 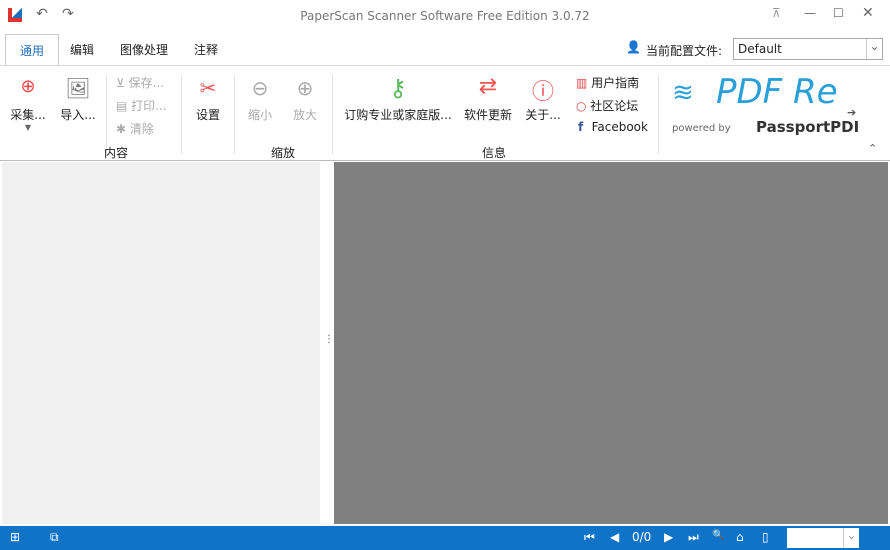 What do you see at coordinates (808, 127) in the screenshot?
I see `brand-name: PassportPDI` at bounding box center [808, 127].